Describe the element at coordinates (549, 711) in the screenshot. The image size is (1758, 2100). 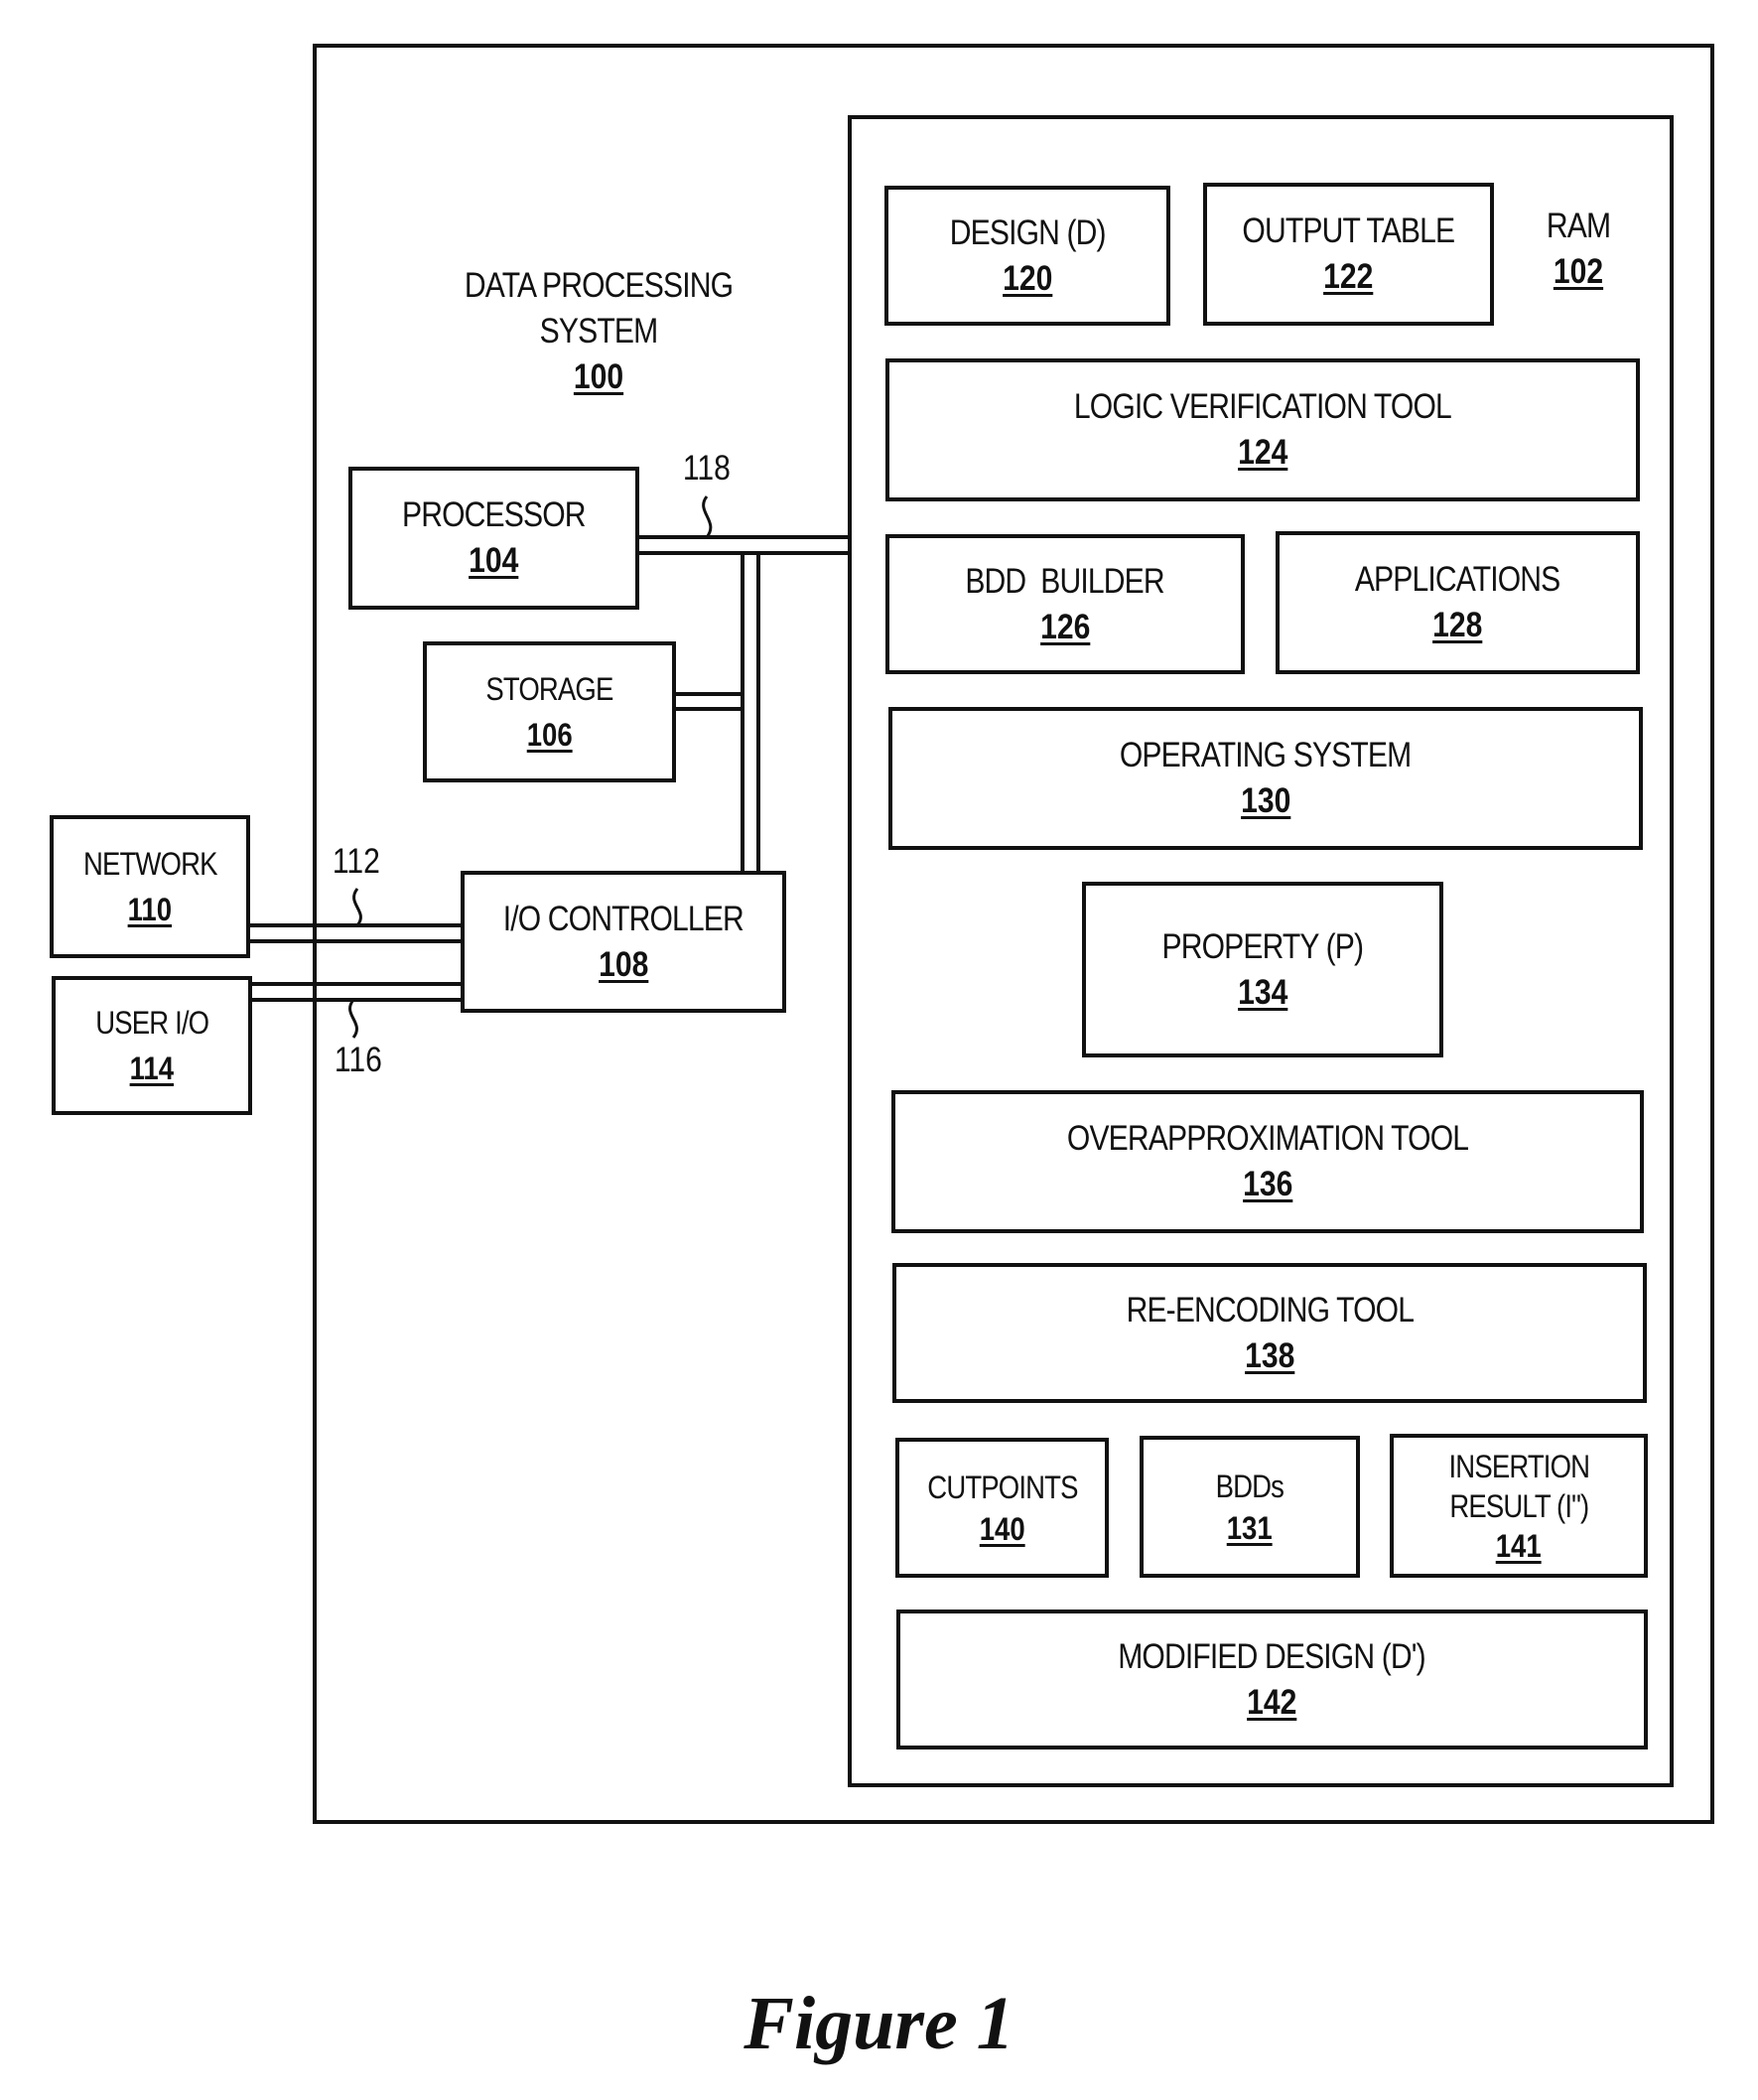
I see `storage-box: STORAGE 106` at that location.